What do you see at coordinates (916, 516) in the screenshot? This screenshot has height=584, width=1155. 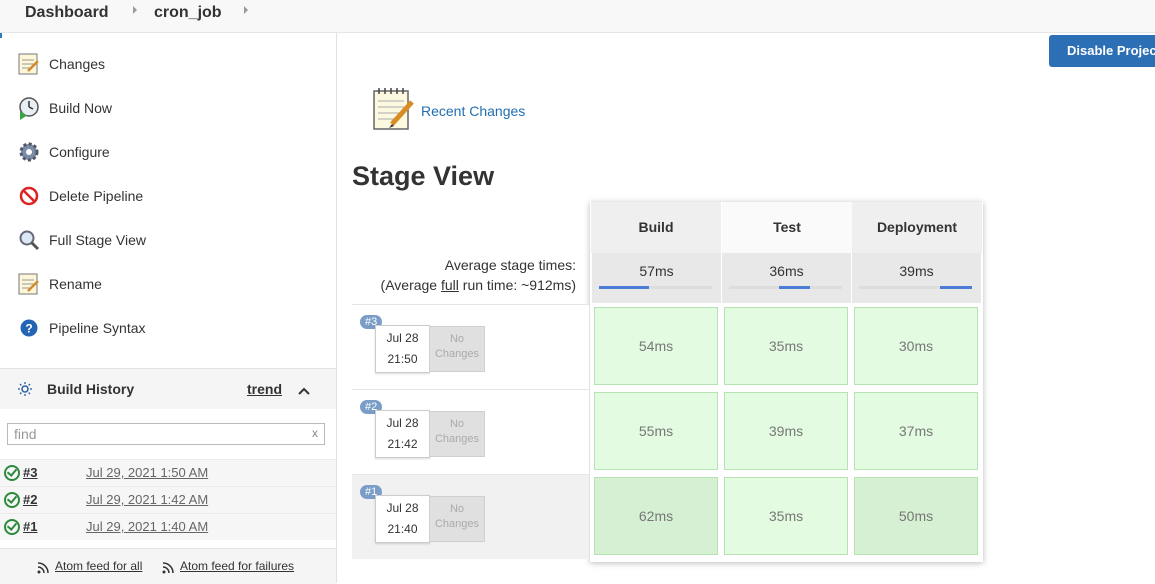 I see `stage-cell: 50ms` at bounding box center [916, 516].